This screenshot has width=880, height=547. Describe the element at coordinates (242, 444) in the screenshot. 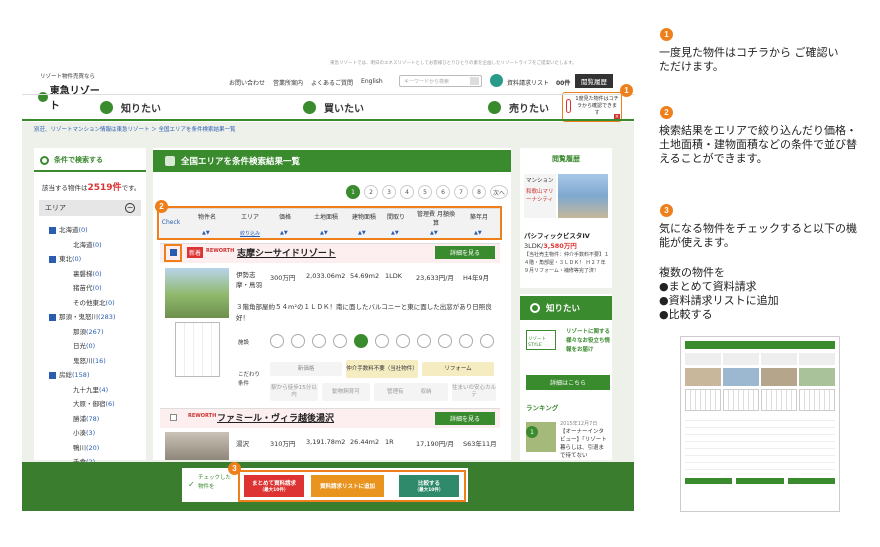

I see `listing2-area: 湯沢` at that location.